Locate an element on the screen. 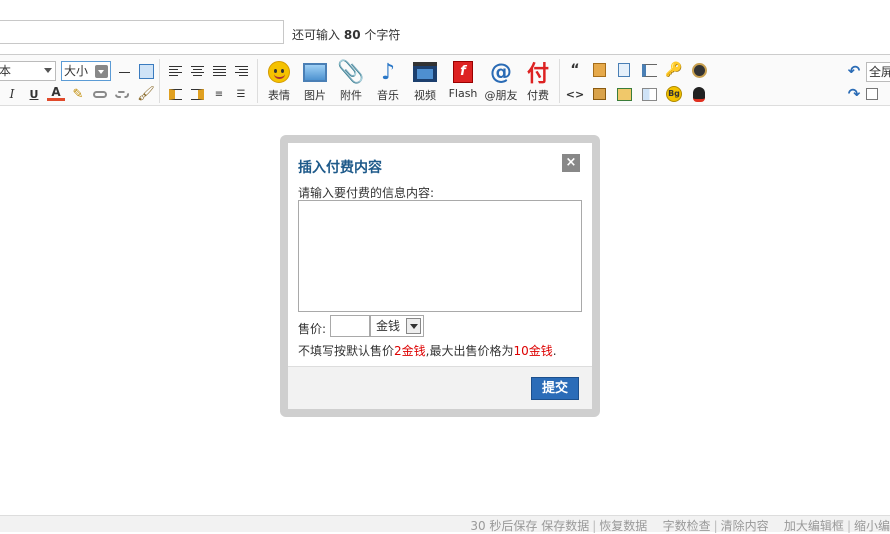  image-button-label: 图片 is located at coordinates (315, 95).